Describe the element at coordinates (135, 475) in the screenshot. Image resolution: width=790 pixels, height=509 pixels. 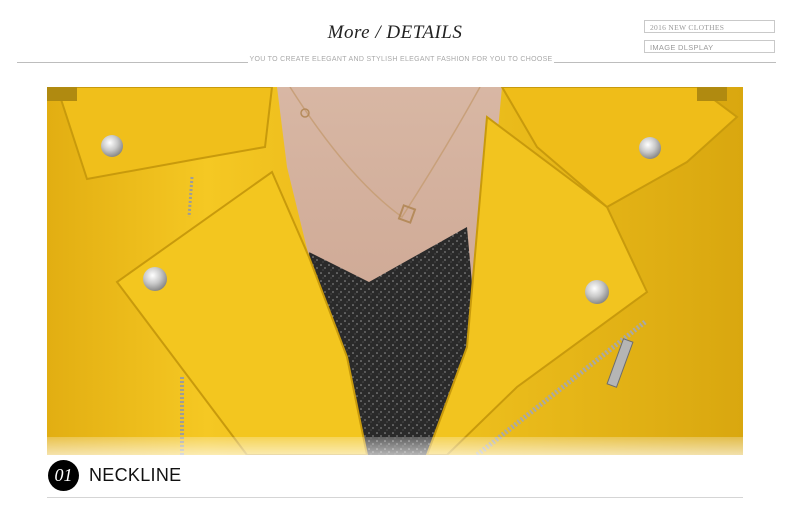
I see `section-label: NECKLINE` at that location.